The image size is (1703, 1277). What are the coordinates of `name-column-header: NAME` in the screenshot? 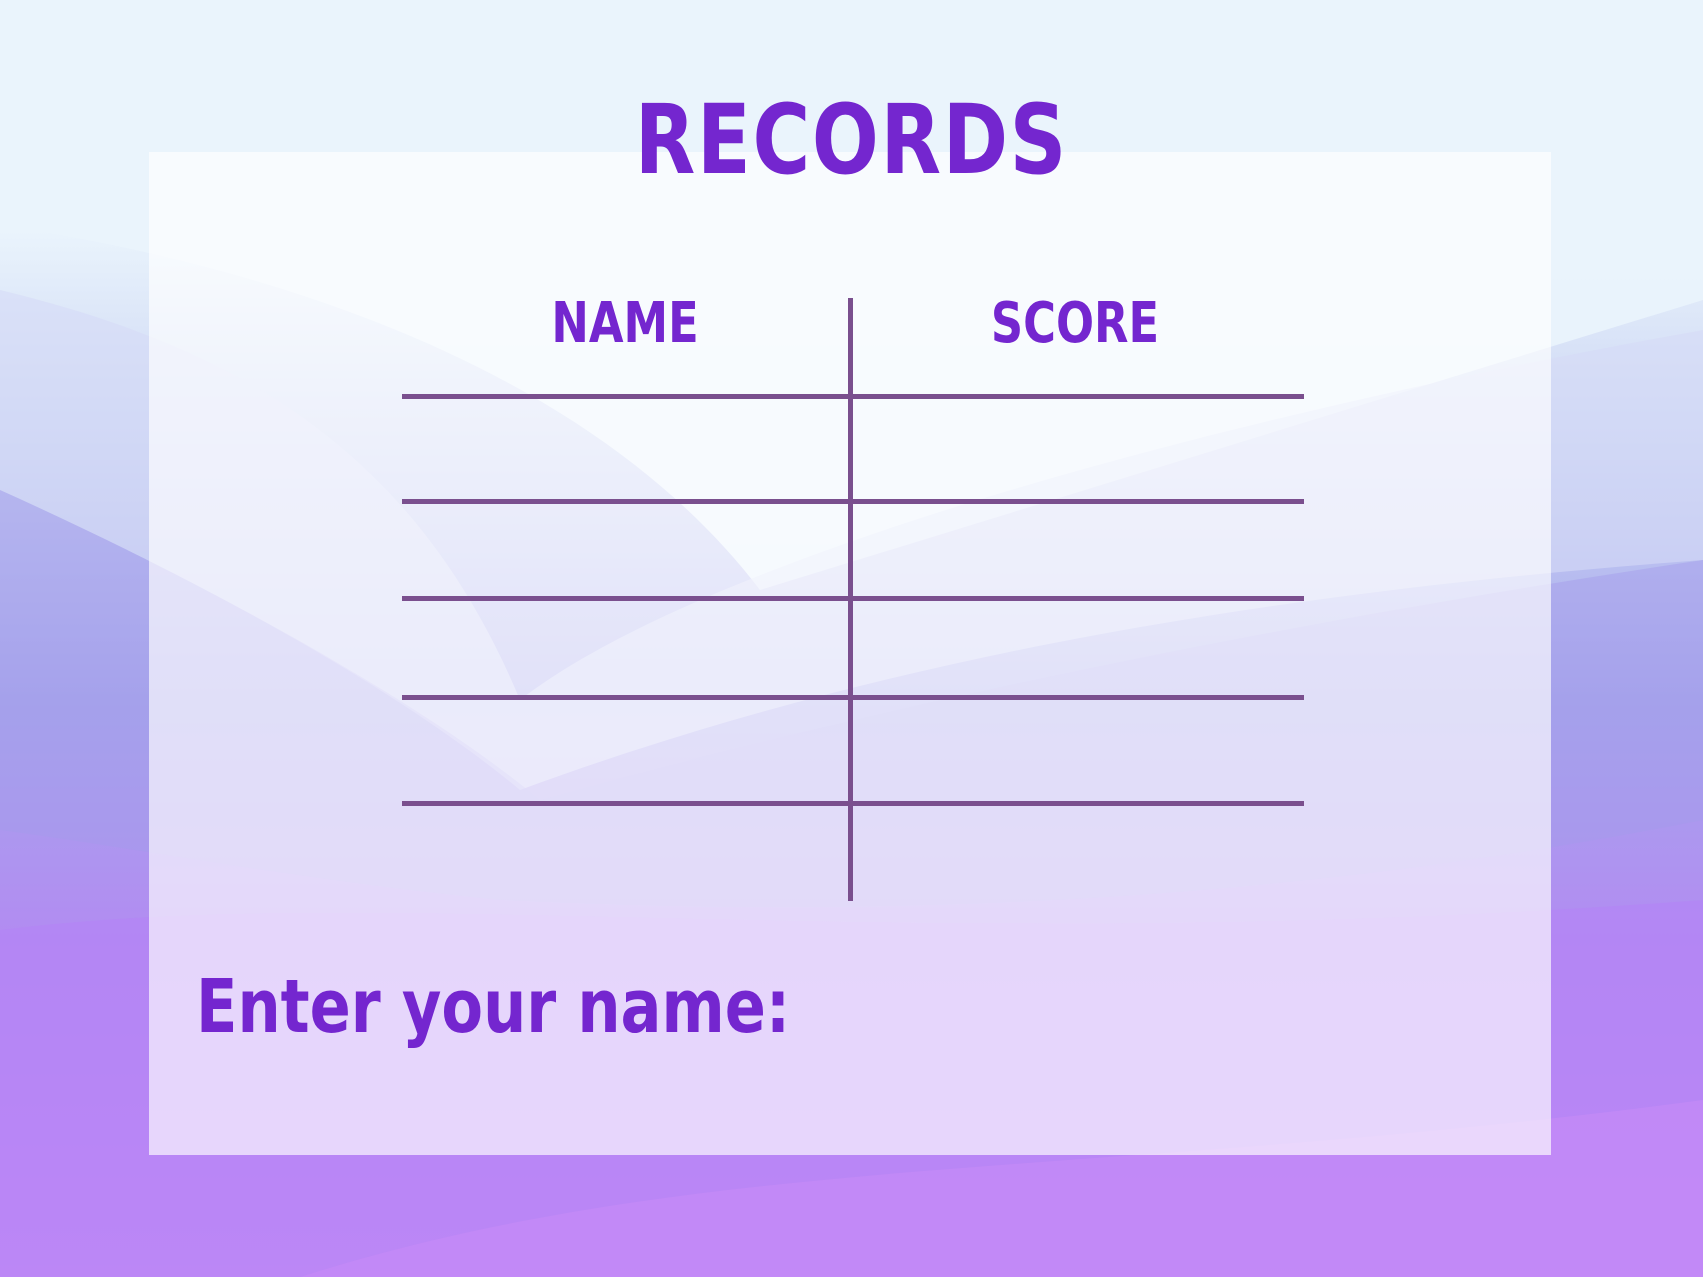 It's located at (625, 323).